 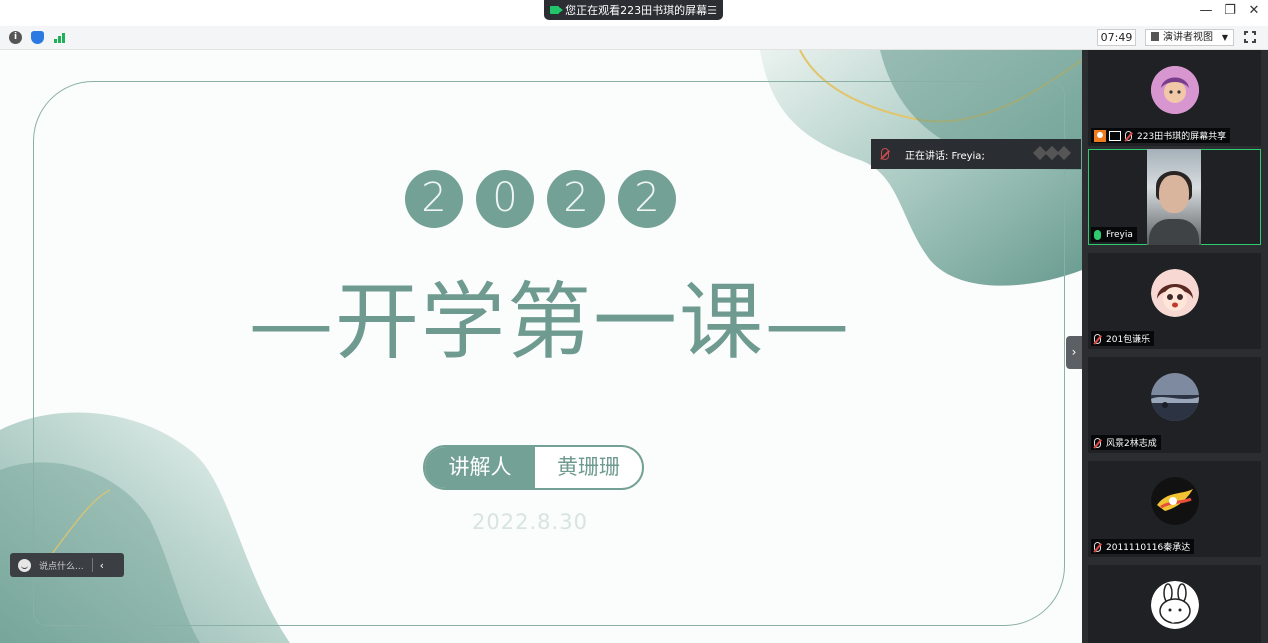 I want to click on mic-on-icon, so click(x=1097, y=234).